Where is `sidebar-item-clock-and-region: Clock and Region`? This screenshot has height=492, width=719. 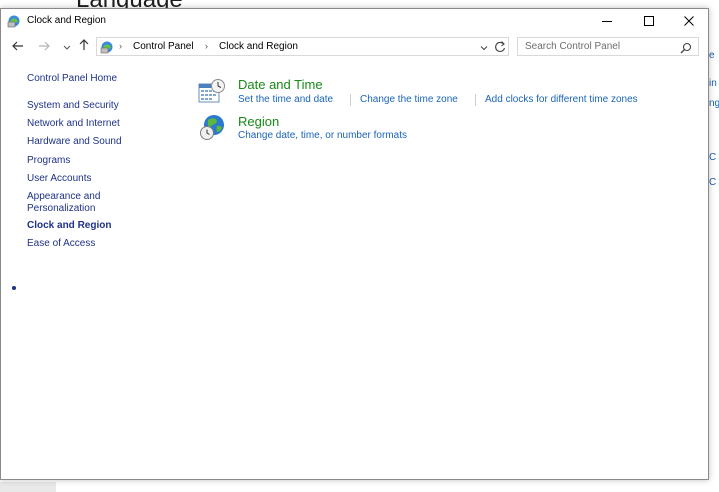
sidebar-item-clock-and-region: Clock and Region is located at coordinates (69, 226).